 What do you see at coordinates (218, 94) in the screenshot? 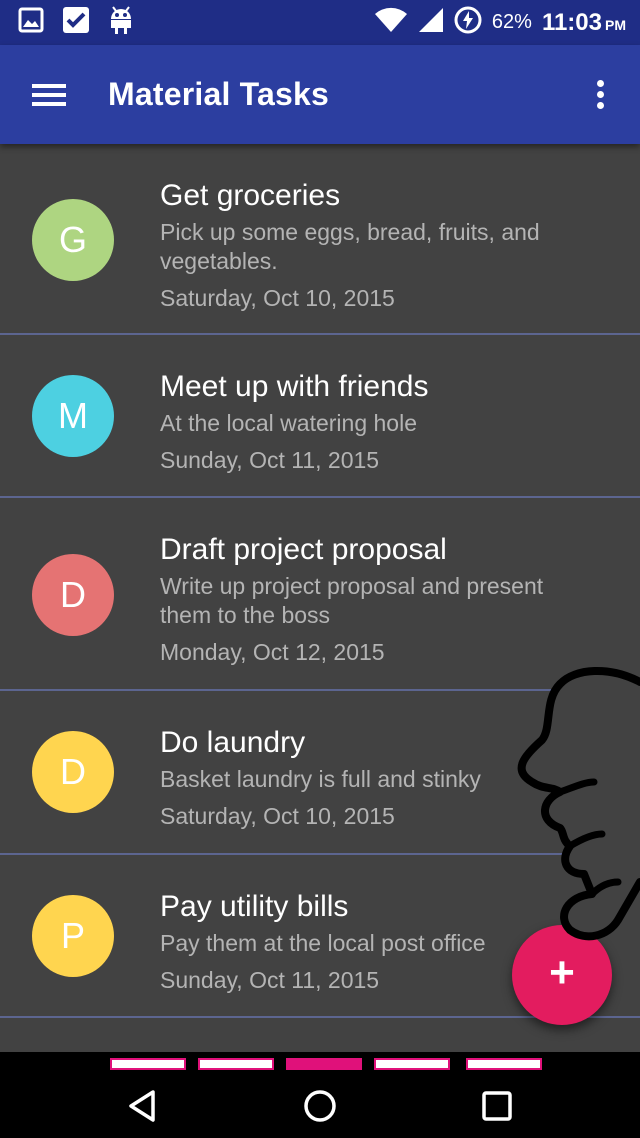
I see `app-title: Material Tasks` at bounding box center [218, 94].